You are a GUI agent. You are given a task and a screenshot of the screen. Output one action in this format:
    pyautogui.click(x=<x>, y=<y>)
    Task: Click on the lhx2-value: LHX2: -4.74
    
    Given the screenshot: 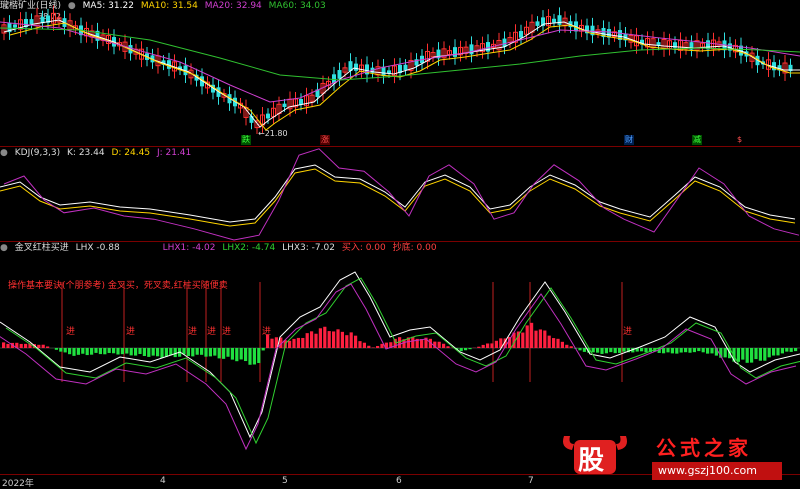 What is the action you would take?
    pyautogui.click(x=248, y=248)
    